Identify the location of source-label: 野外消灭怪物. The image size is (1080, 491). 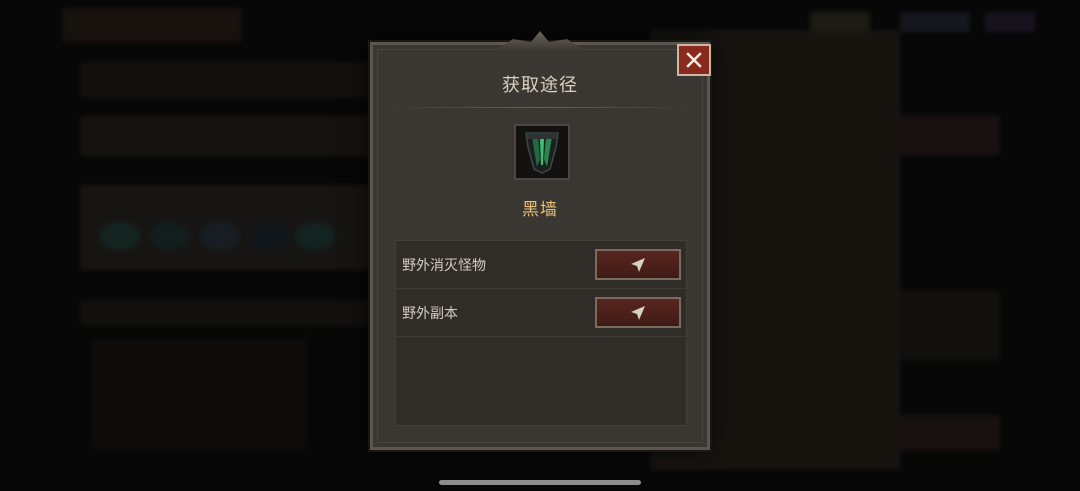
(444, 265).